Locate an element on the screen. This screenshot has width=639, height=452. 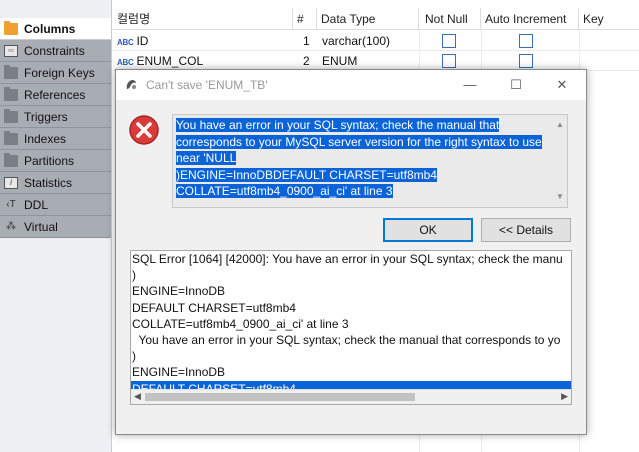
minimize-button: — is located at coordinates (470, 85).